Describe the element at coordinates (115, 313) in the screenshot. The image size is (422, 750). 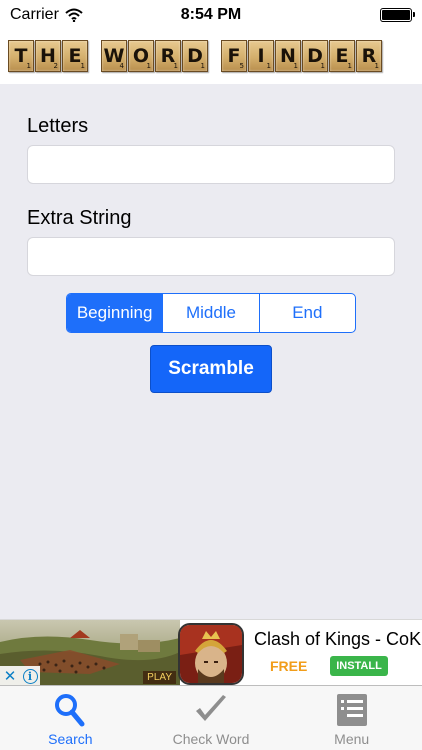
I see `segment-beginning: Beginning` at that location.